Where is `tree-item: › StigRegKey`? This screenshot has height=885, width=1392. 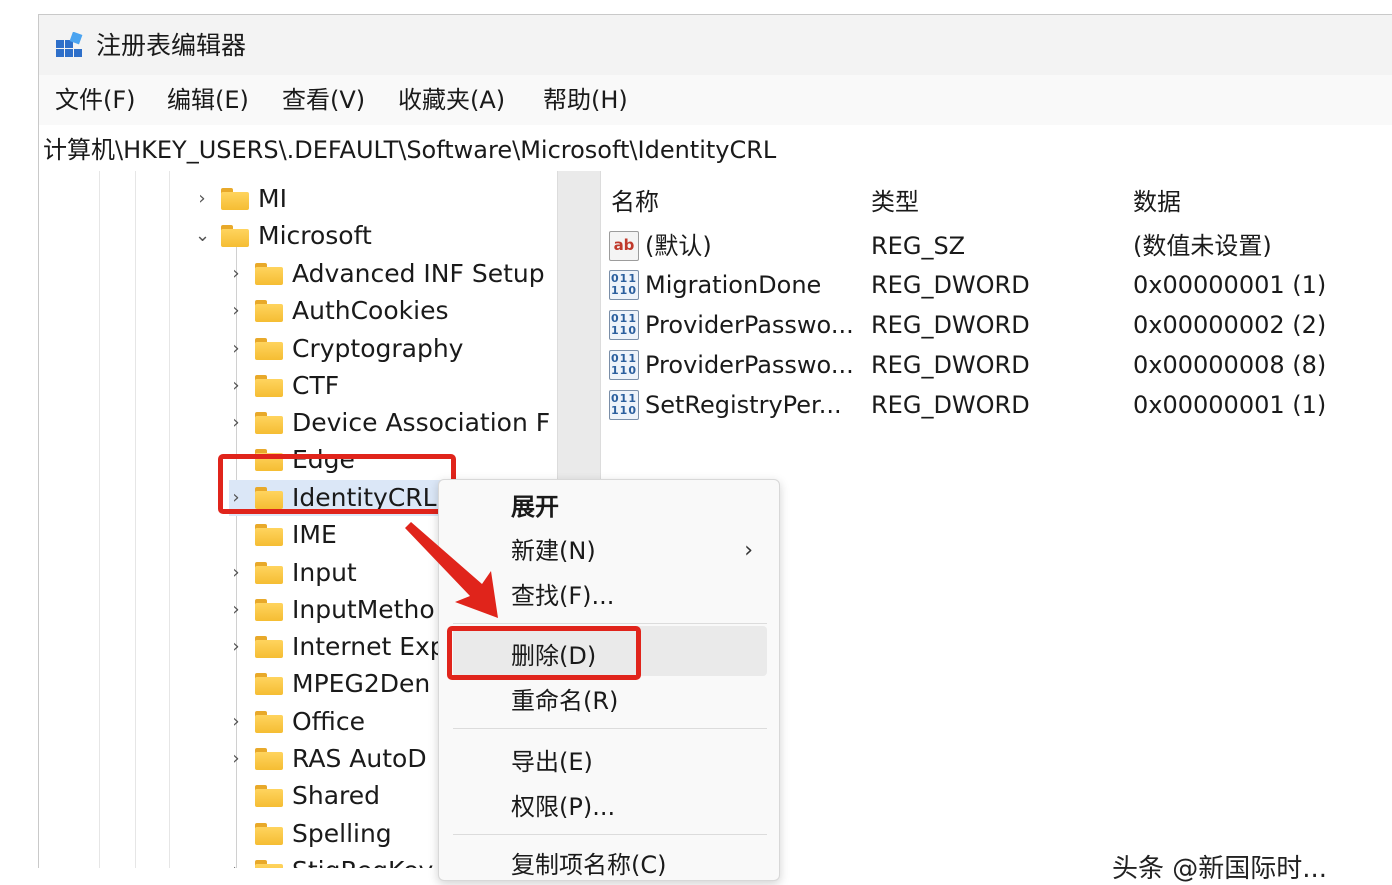
tree-item: › StigRegKey is located at coordinates (331, 860).